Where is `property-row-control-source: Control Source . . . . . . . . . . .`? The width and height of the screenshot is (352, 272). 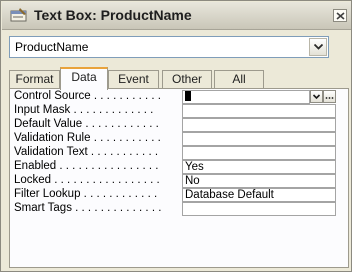 property-row-control-source: Control Source . . . . . . . . . . . is located at coordinates (175, 97).